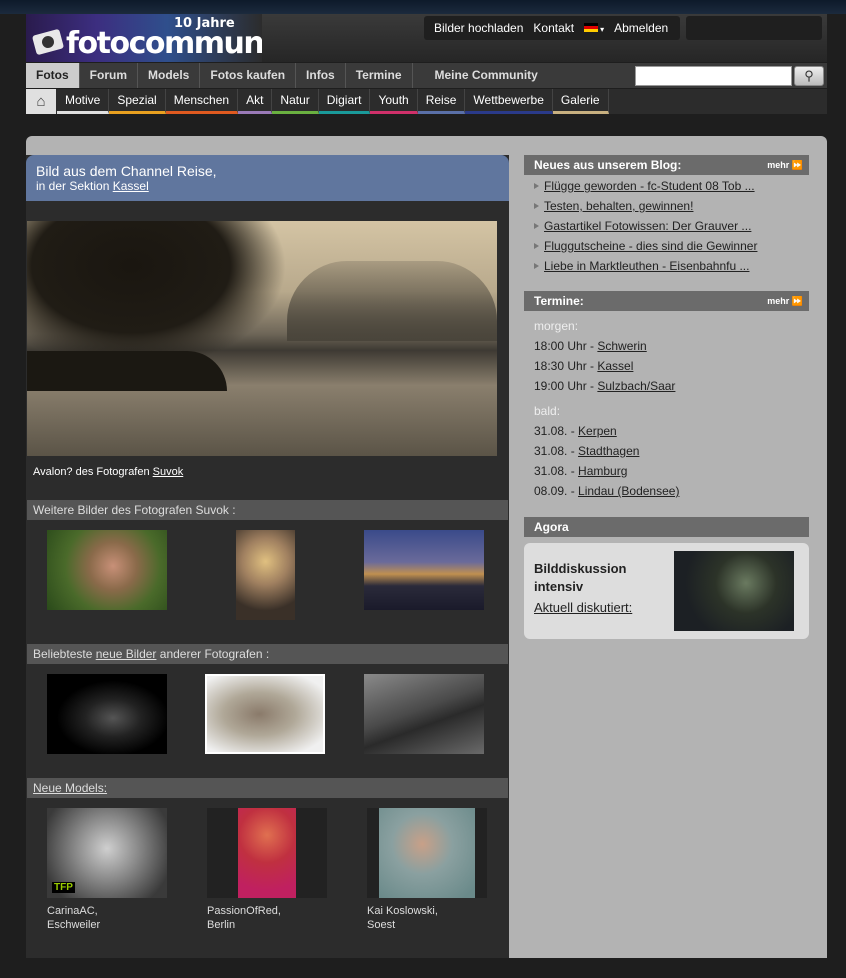  I want to click on search-button: ⚲, so click(809, 76).